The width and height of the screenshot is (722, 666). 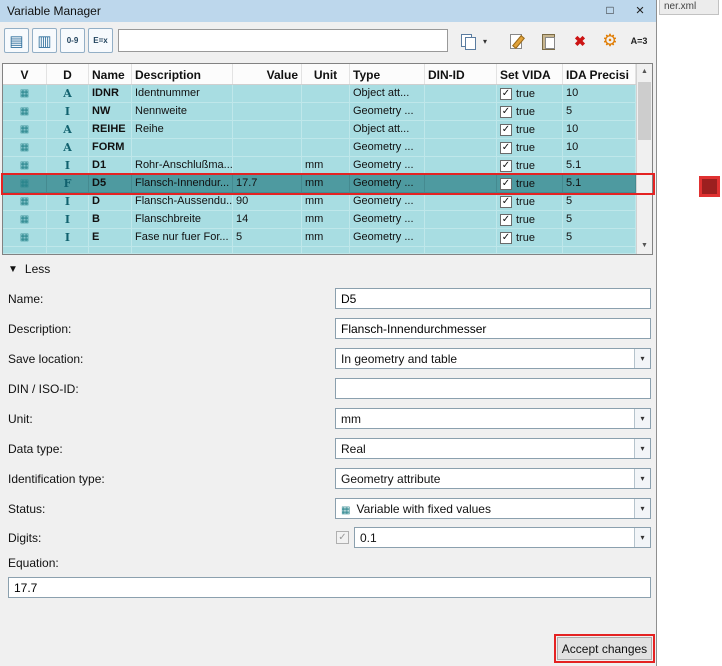 I want to click on save-location-select: In geometry and table ▾, so click(x=493, y=358).